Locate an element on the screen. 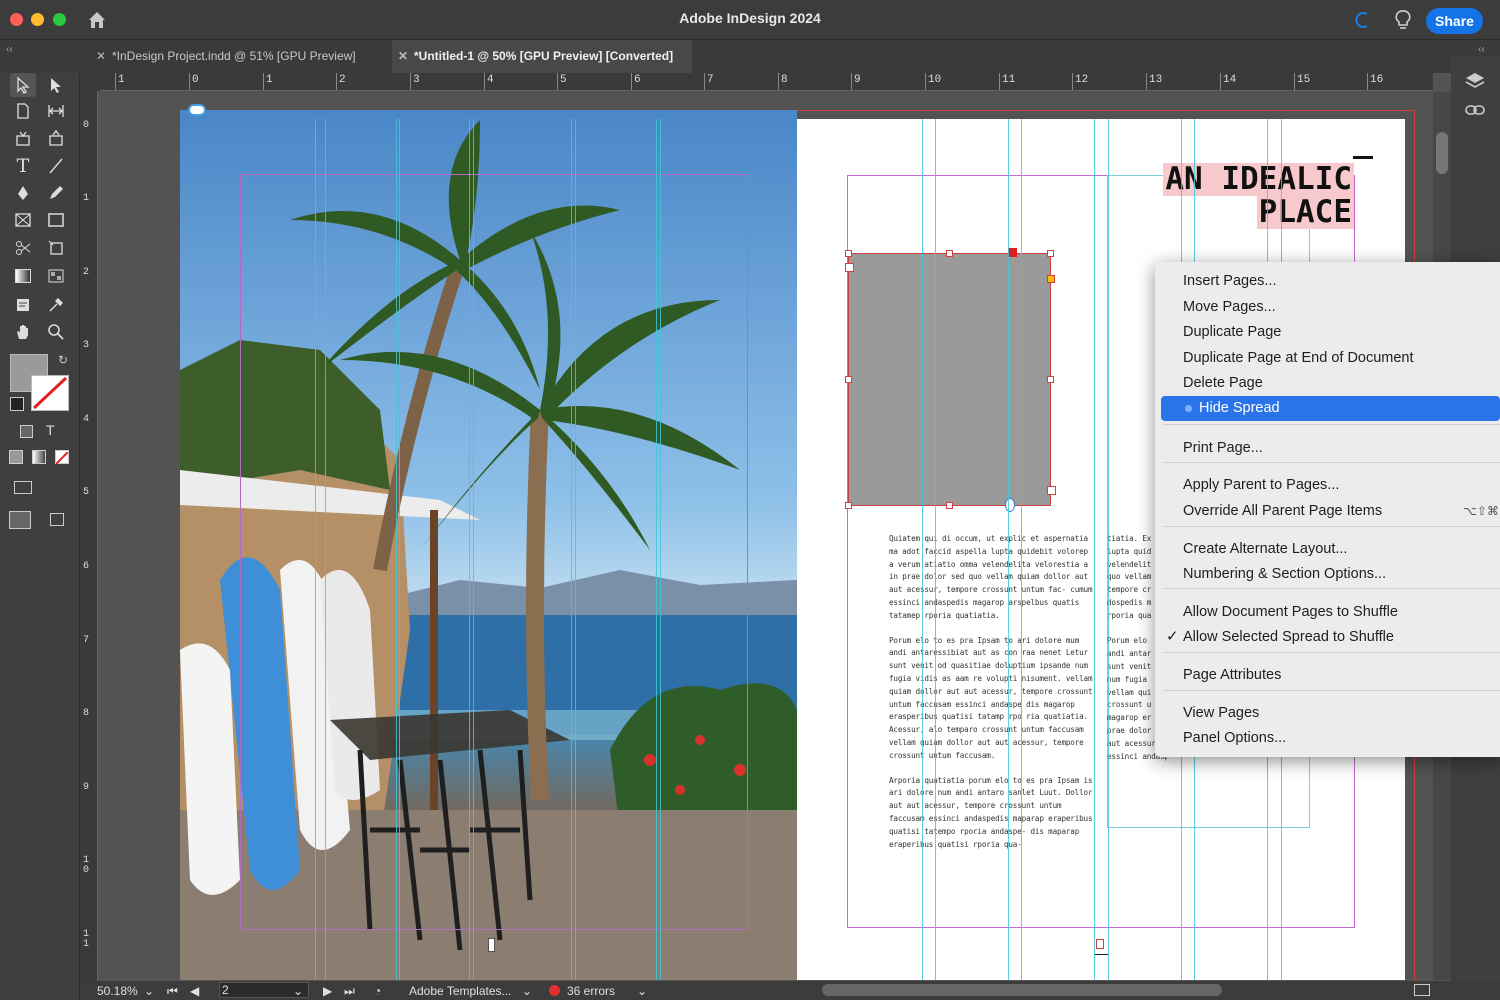 Image resolution: width=1500 pixels, height=1000 pixels. type-tool-icon: T is located at coordinates (23, 166).